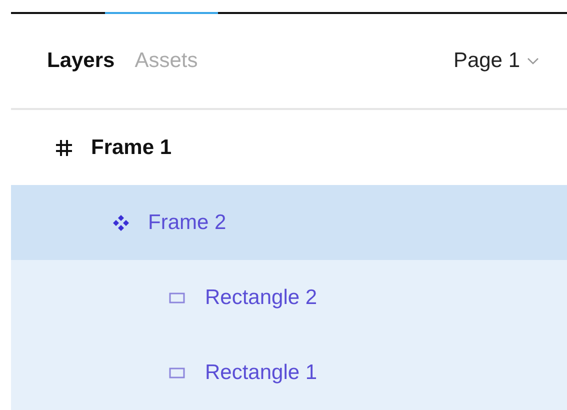 Image resolution: width=567 pixels, height=410 pixels. What do you see at coordinates (496, 61) in the screenshot?
I see `page-dropdown: Page 1` at bounding box center [496, 61].